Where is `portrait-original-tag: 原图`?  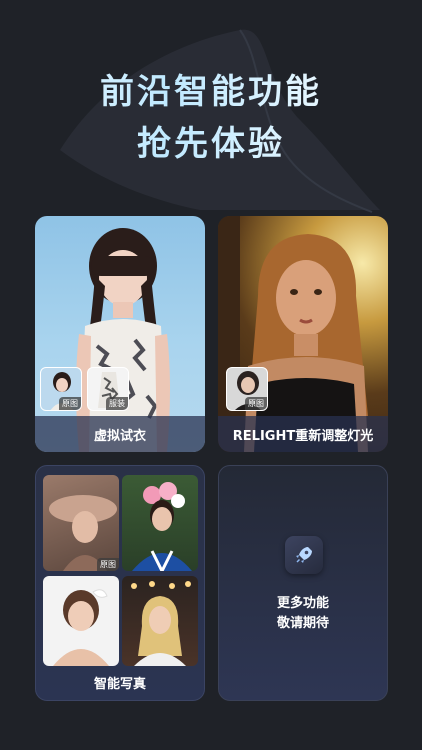 portrait-original-tag: 原图 is located at coordinates (108, 564).